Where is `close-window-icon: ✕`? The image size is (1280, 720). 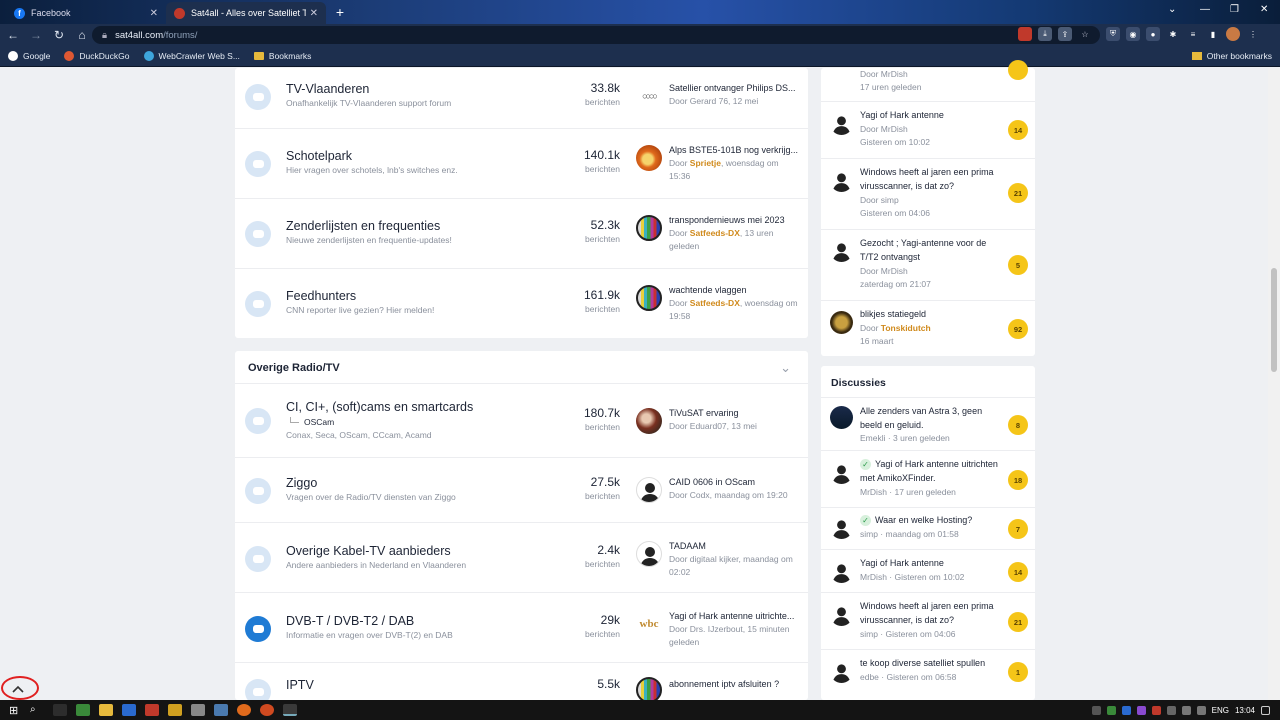
close-window-icon: ✕ is located at coordinates (1264, 9).